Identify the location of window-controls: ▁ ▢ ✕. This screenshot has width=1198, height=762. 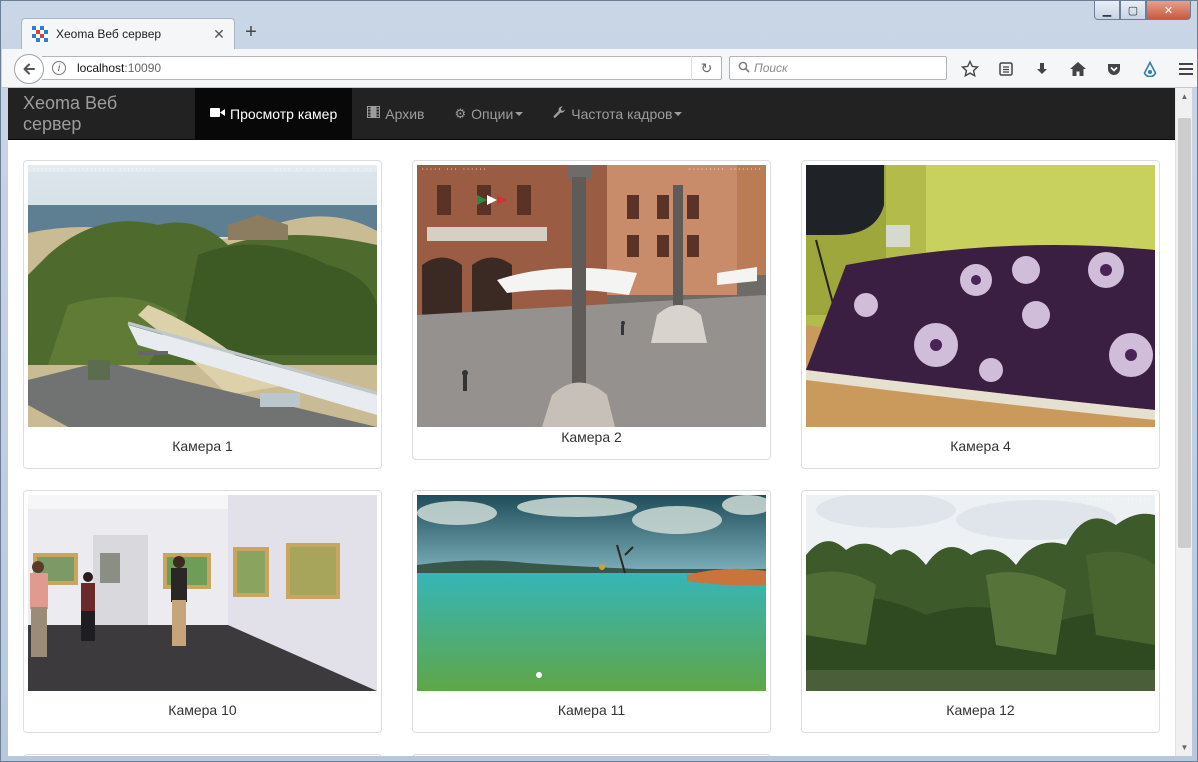
(1142, 10).